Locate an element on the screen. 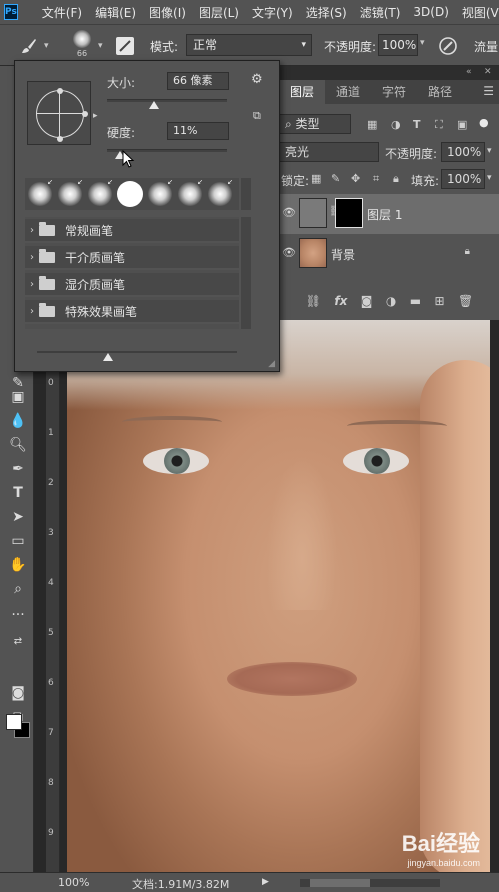  brush-tool-icon is located at coordinates (29, 46).